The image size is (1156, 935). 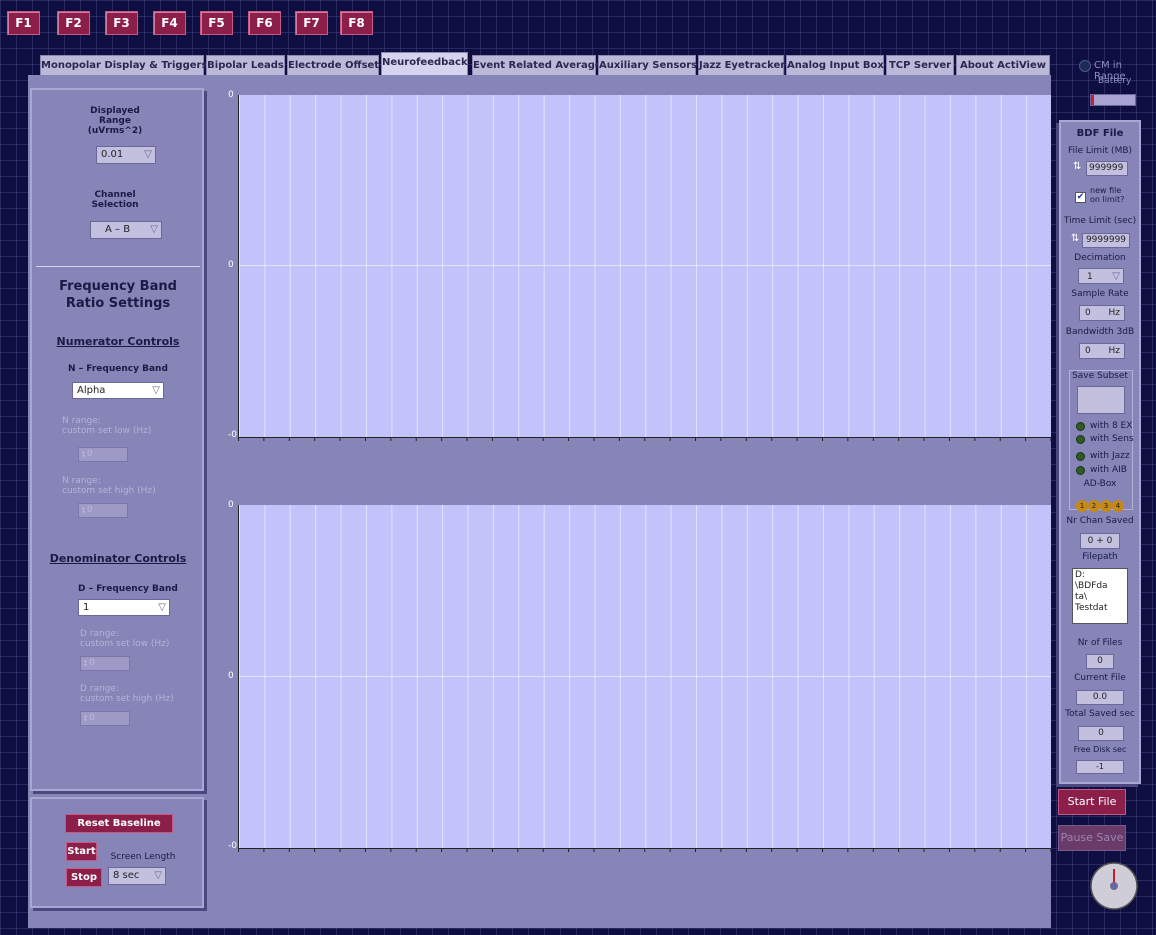 I want to click on with-aib-led, so click(x=1080, y=470).